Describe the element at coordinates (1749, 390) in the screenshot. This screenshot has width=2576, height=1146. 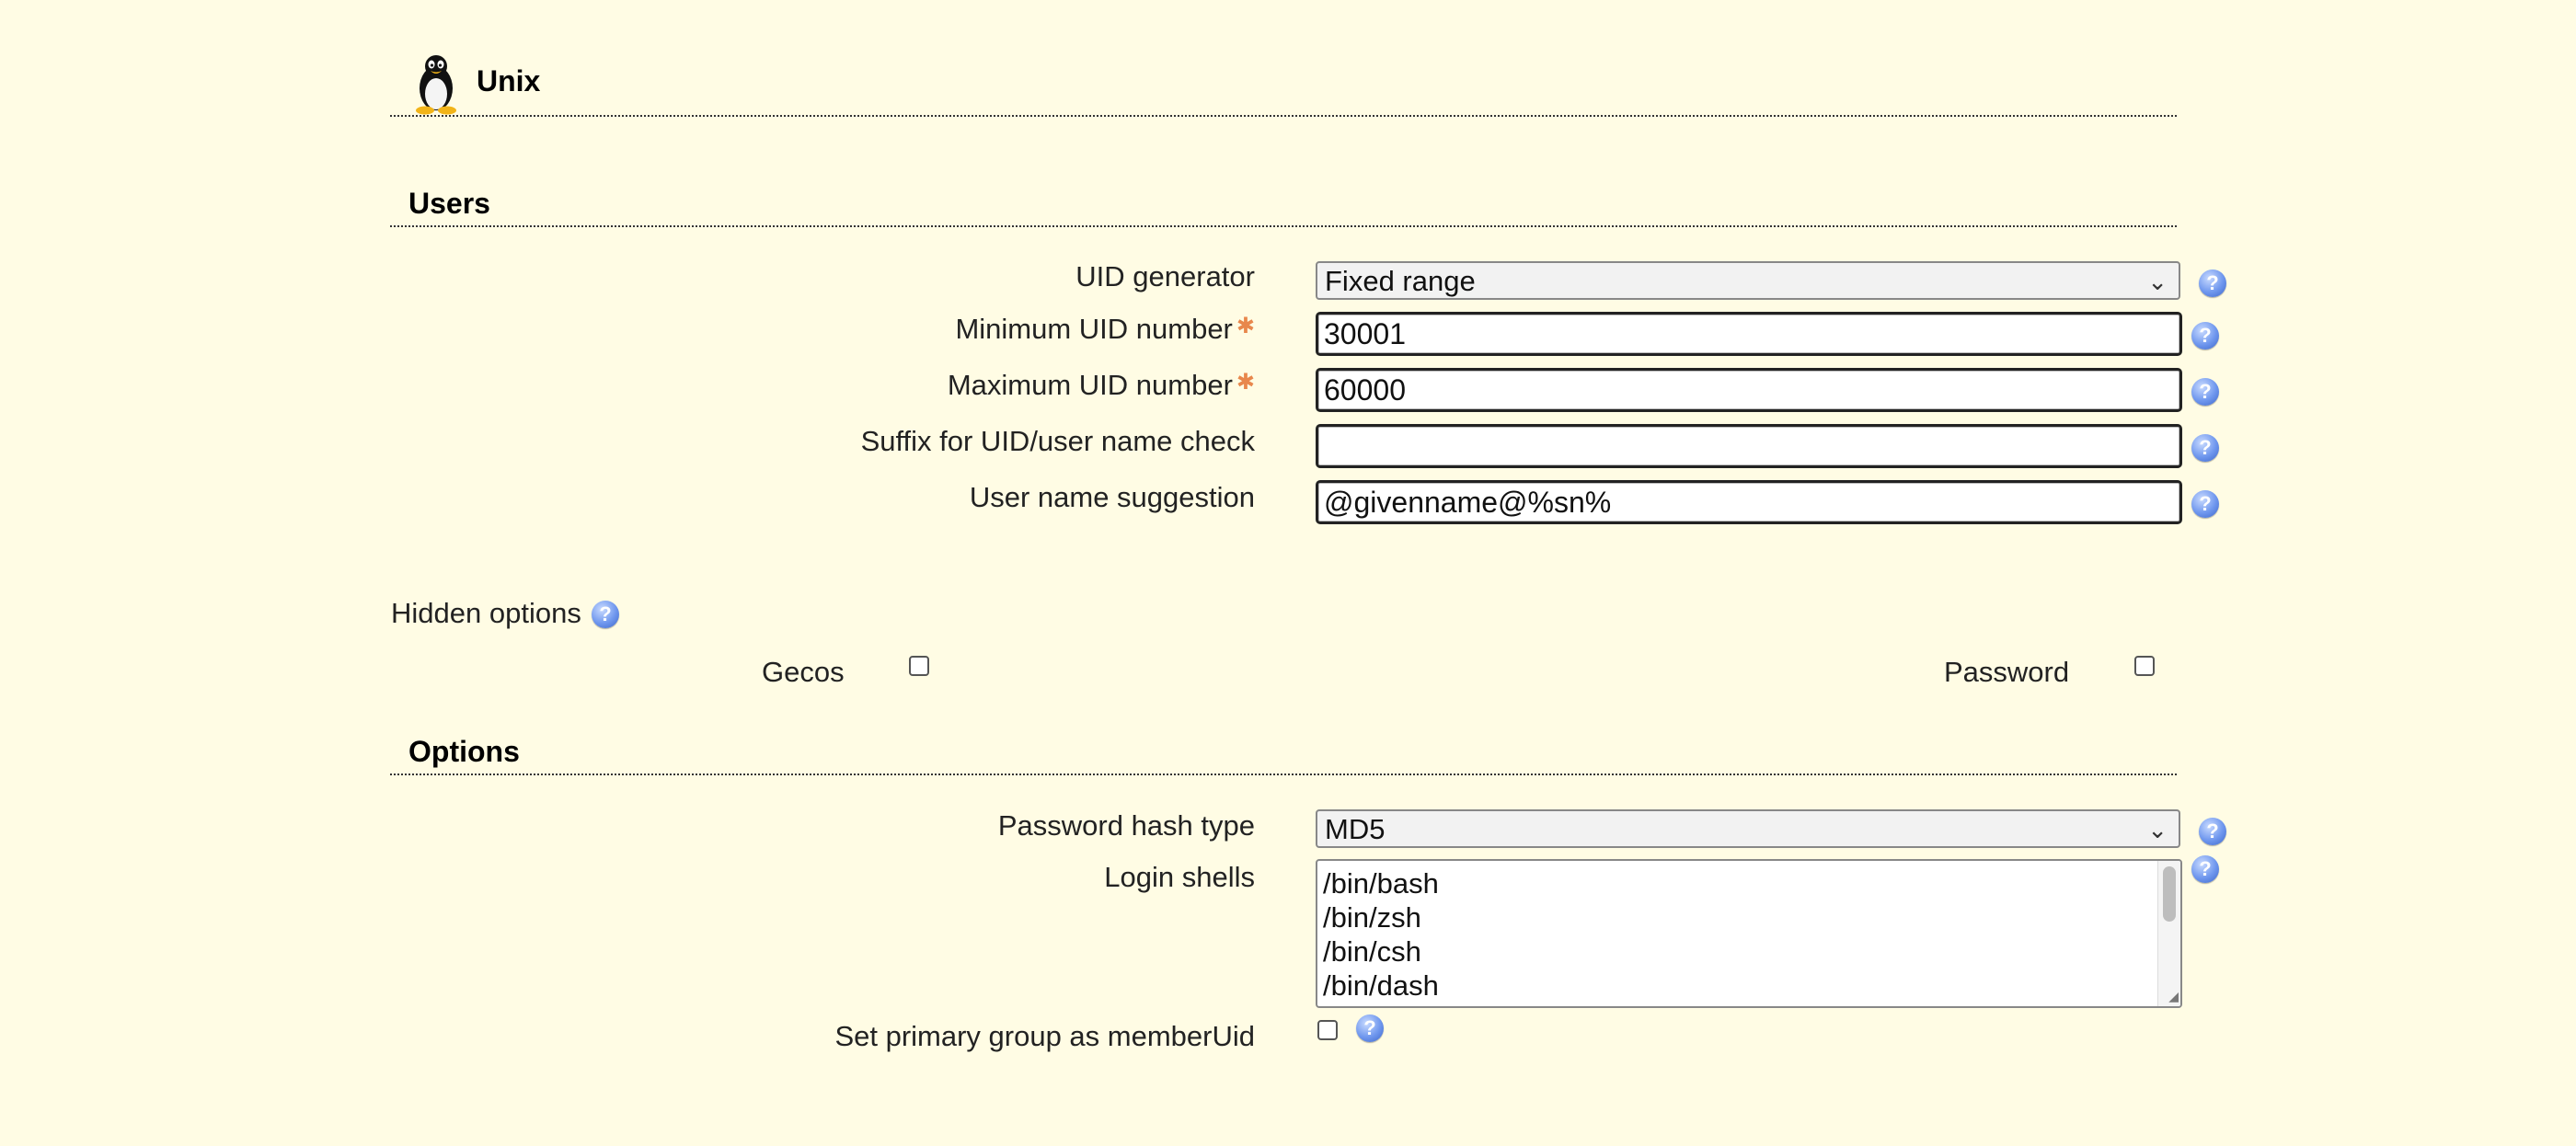
I see `max-uid-input` at that location.